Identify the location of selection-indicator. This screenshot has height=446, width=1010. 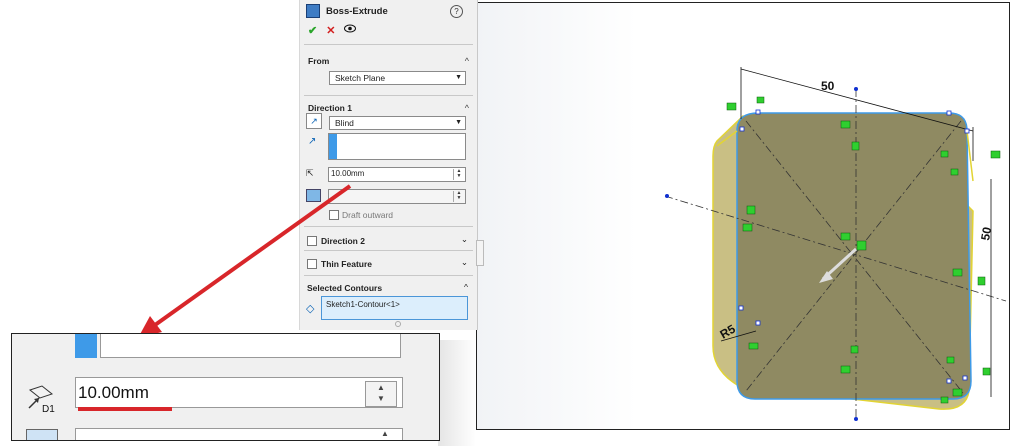
(86, 346).